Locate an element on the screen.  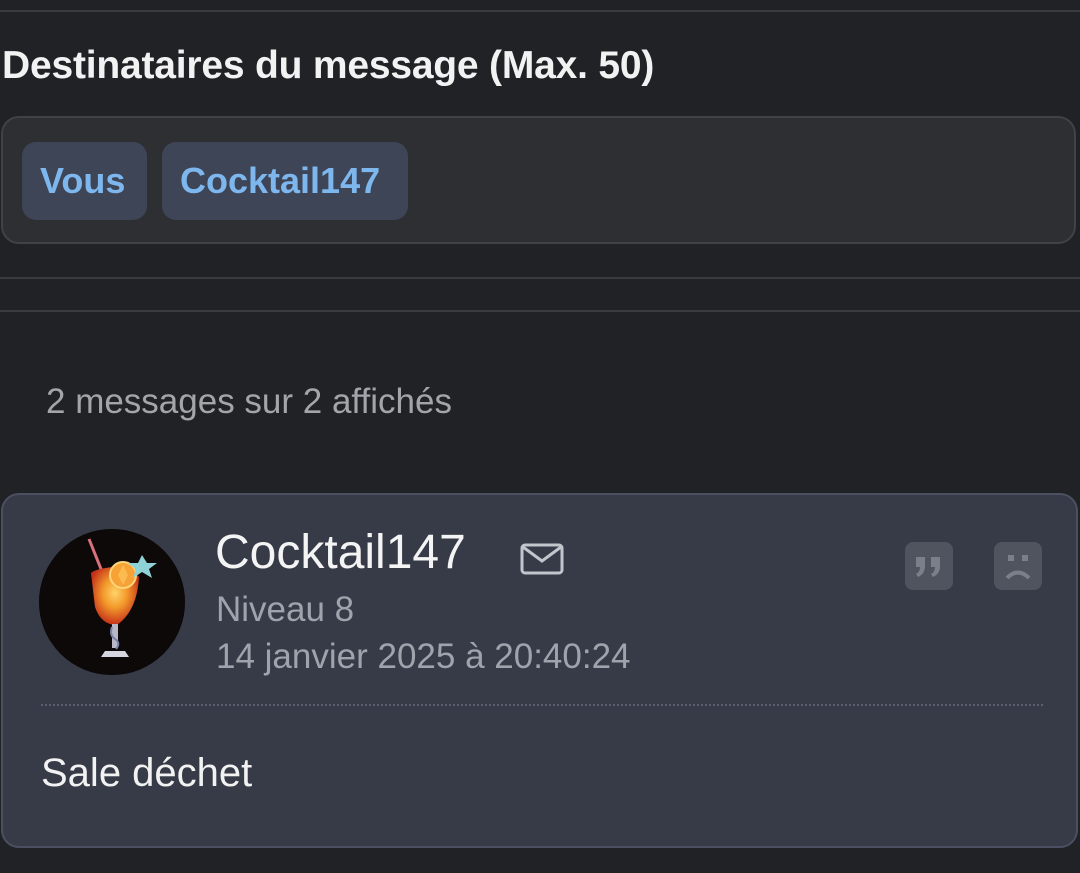
section-divider is located at coordinates (540, 278).